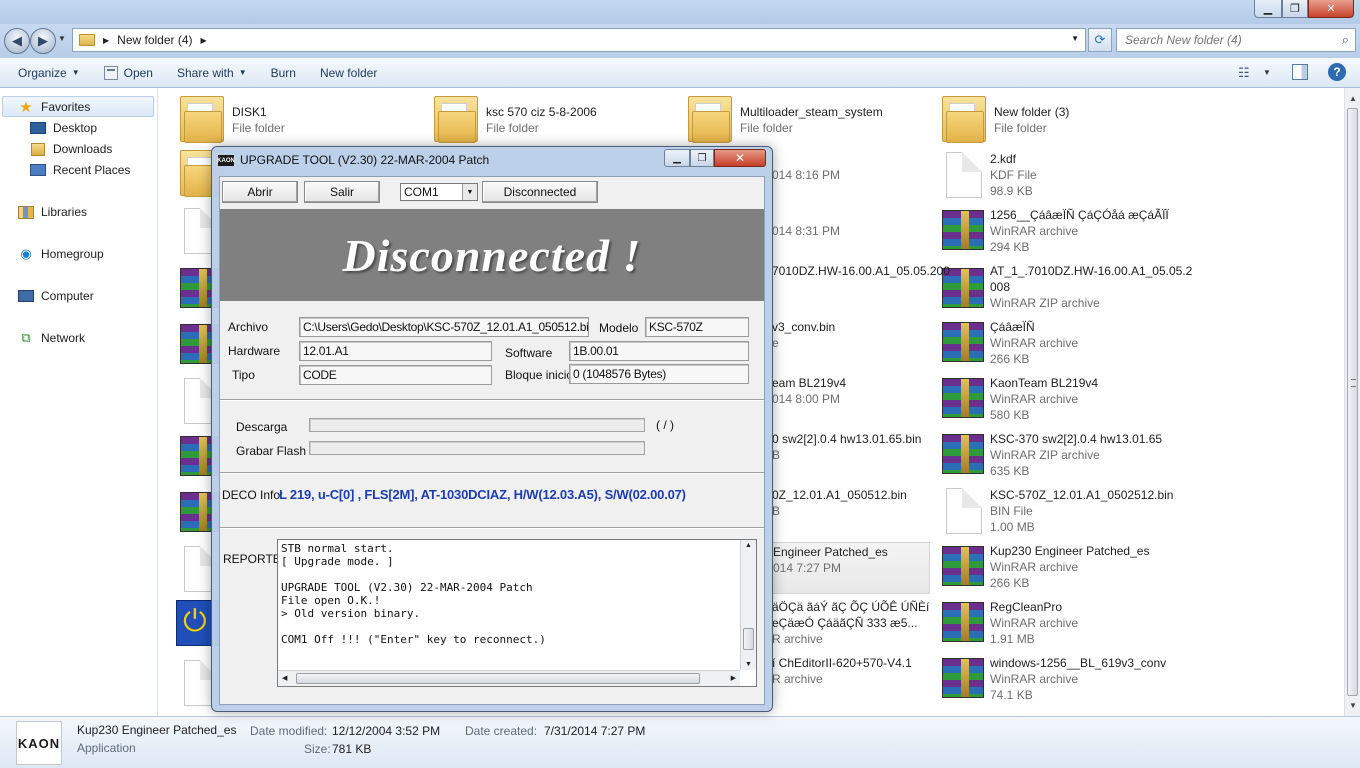 The height and width of the screenshot is (768, 1360). I want to click on file-item: ksc 570 ciz 5-8-2006 File folder, so click(559, 120).